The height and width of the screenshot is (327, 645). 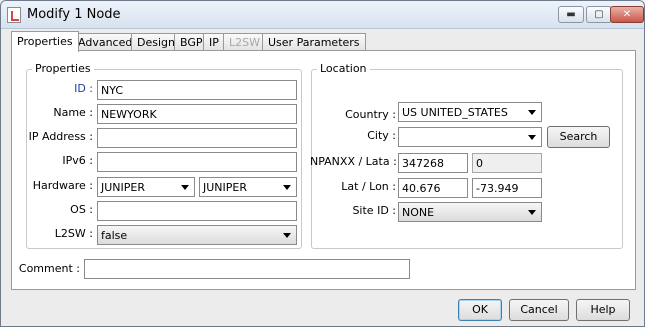 What do you see at coordinates (62, 185) in the screenshot?
I see `hardware-label: Hardware :` at bounding box center [62, 185].